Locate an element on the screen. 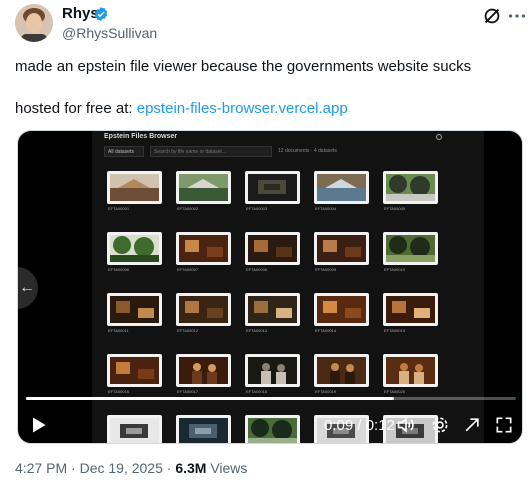 The image size is (531, 485). thumbnail-label: EFTA00020 is located at coordinates (395, 391).